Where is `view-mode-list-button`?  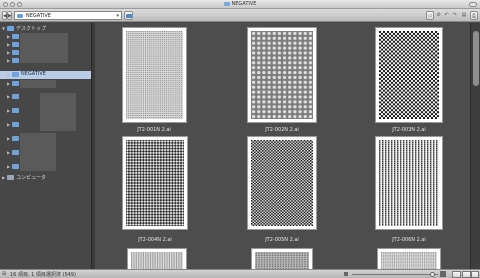 view-mode-list-button is located at coordinates (466, 274).